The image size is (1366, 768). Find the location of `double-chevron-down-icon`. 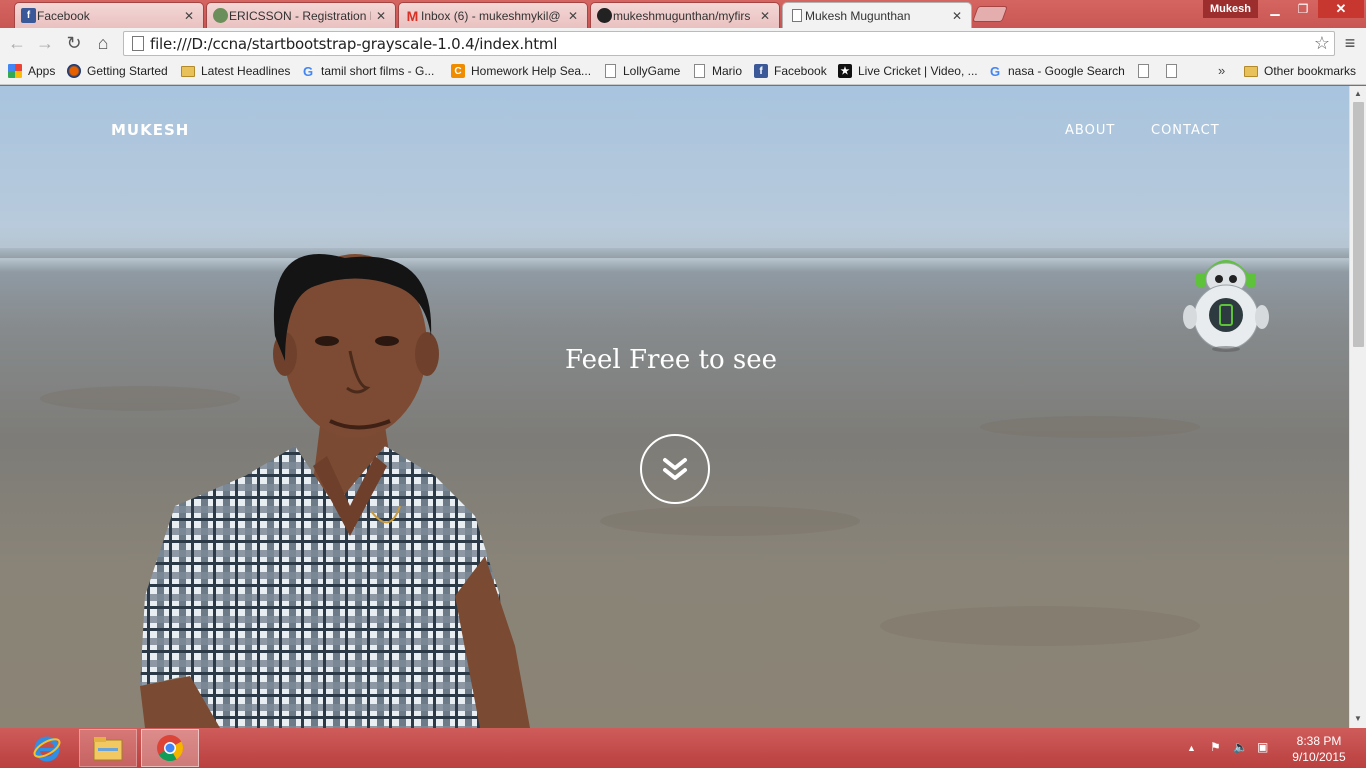

double-chevron-down-icon is located at coordinates (675, 469).